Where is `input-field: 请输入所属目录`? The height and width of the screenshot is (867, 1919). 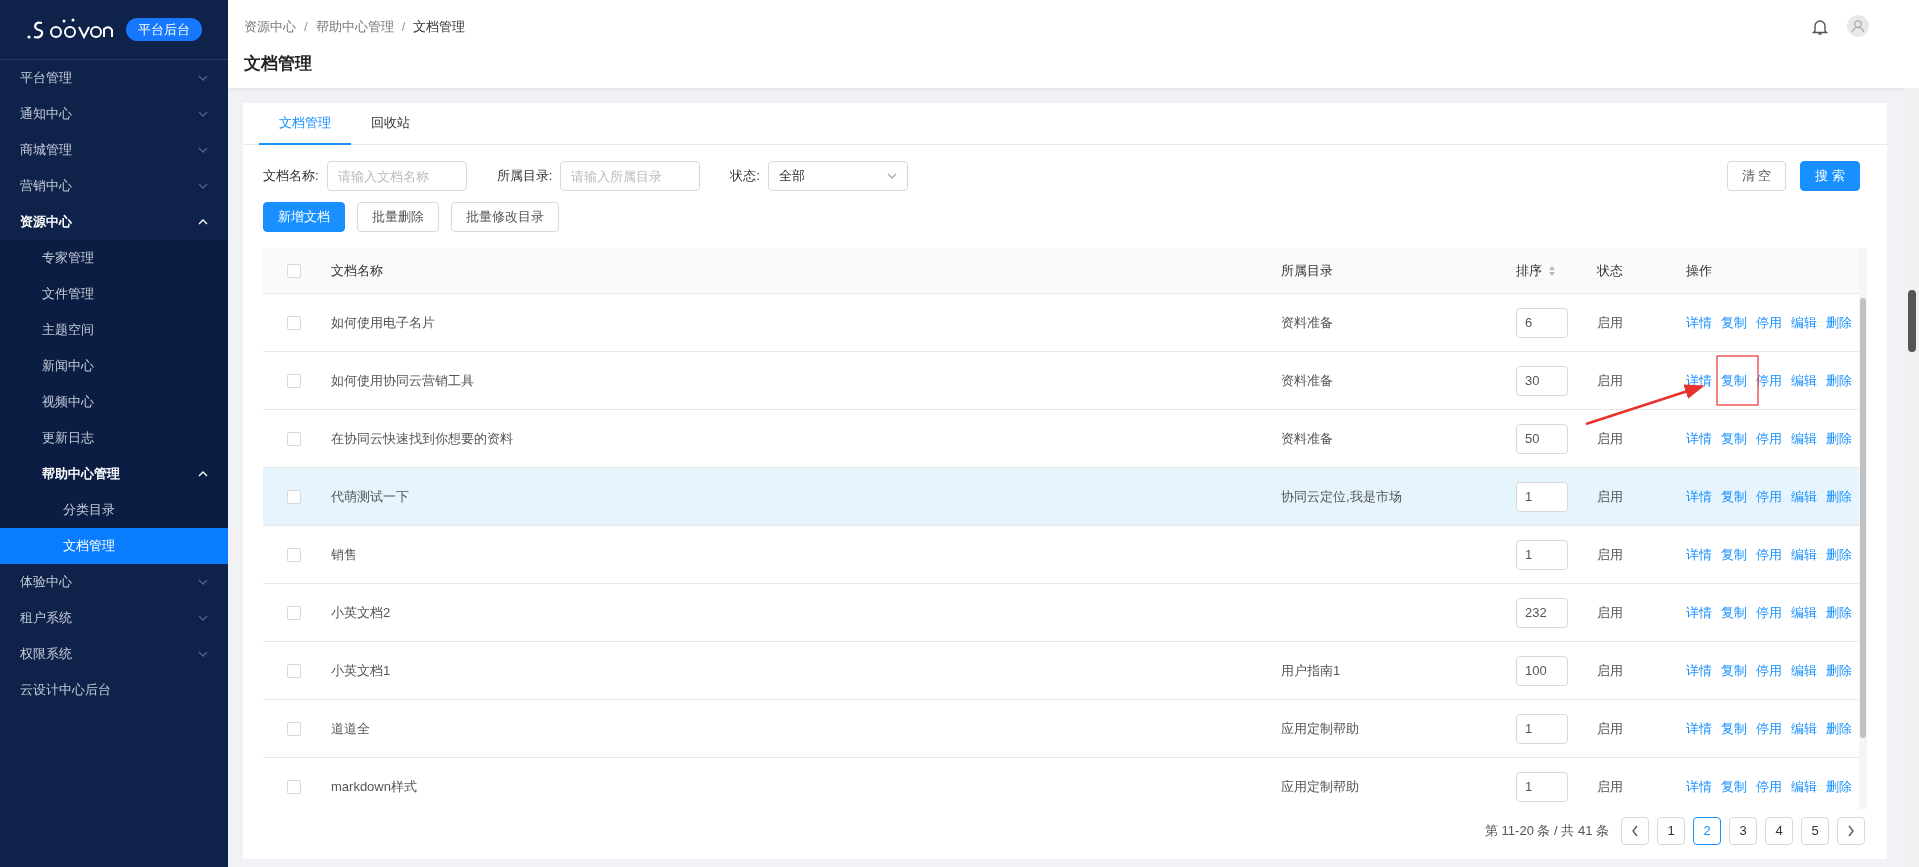
input-field: 请输入所属目录 is located at coordinates (630, 176).